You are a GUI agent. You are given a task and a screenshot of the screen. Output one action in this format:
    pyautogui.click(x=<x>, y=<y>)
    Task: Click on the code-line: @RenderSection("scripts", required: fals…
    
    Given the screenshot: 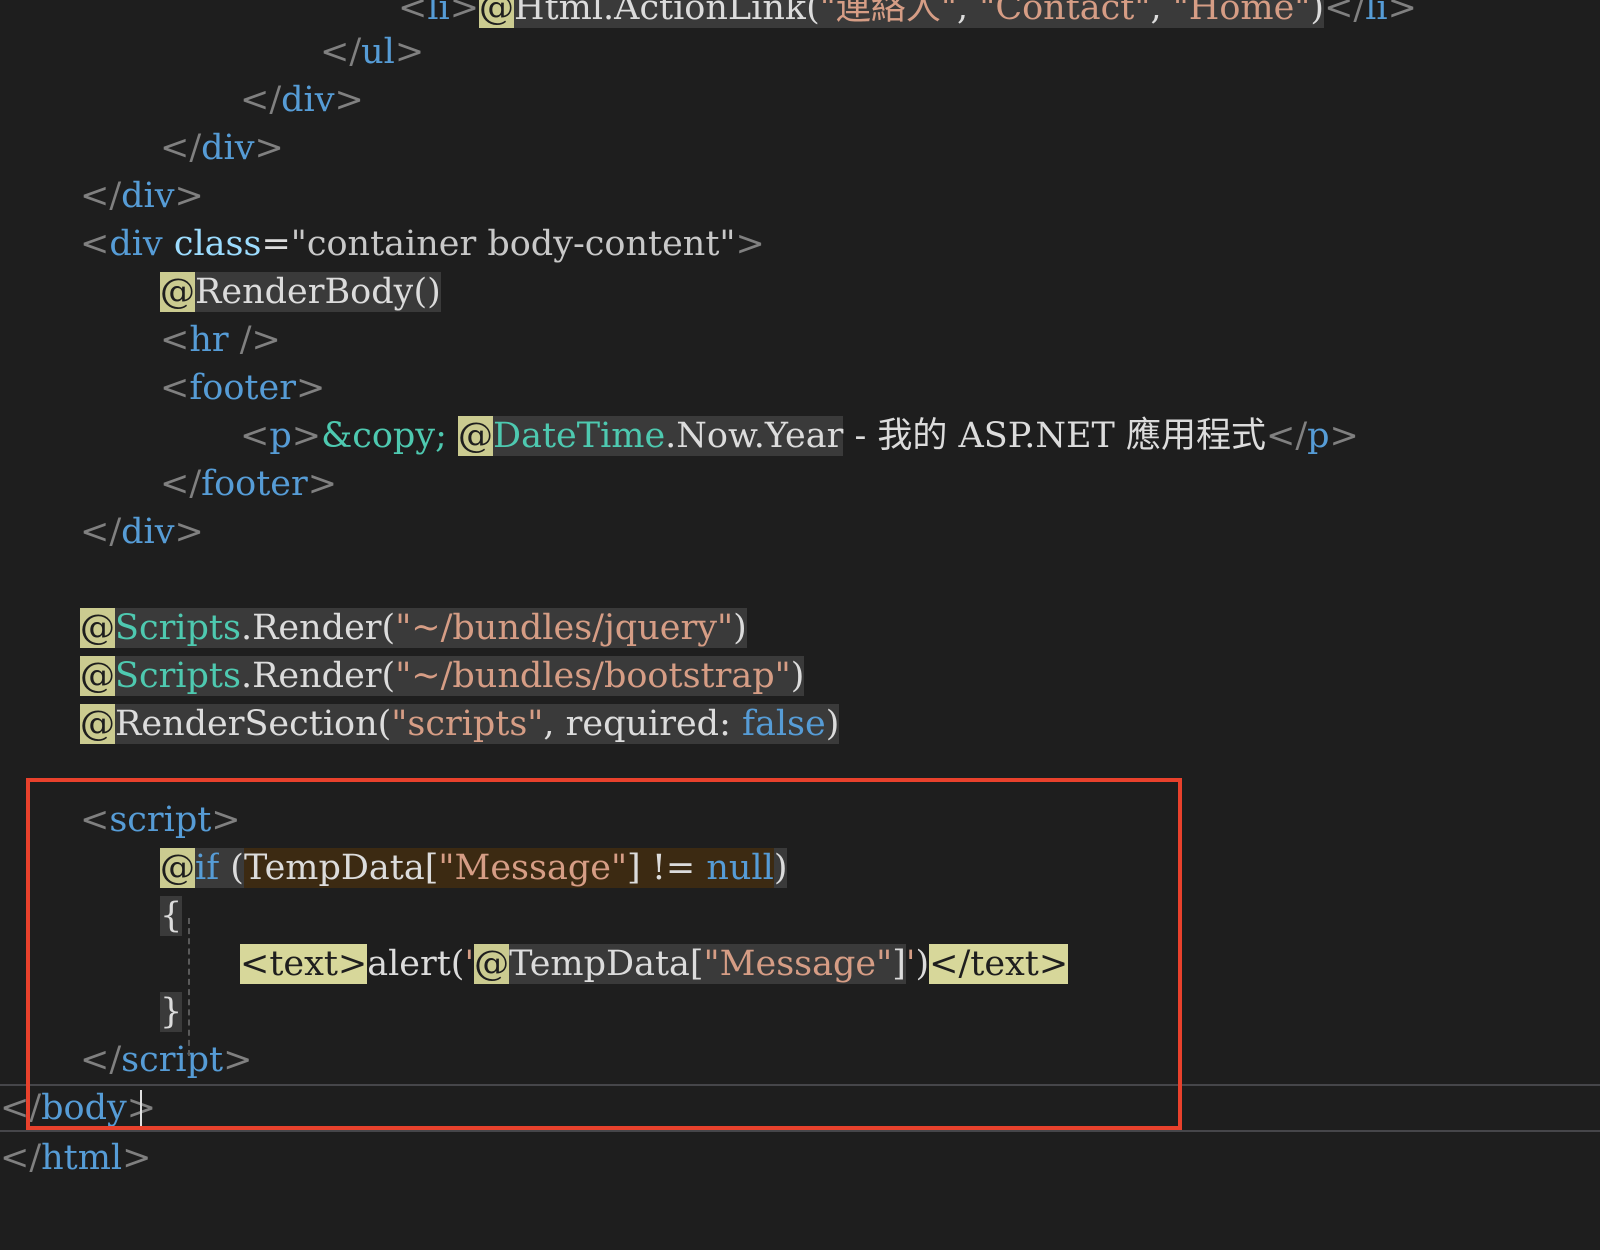 What is the action you would take?
    pyautogui.click(x=460, y=724)
    